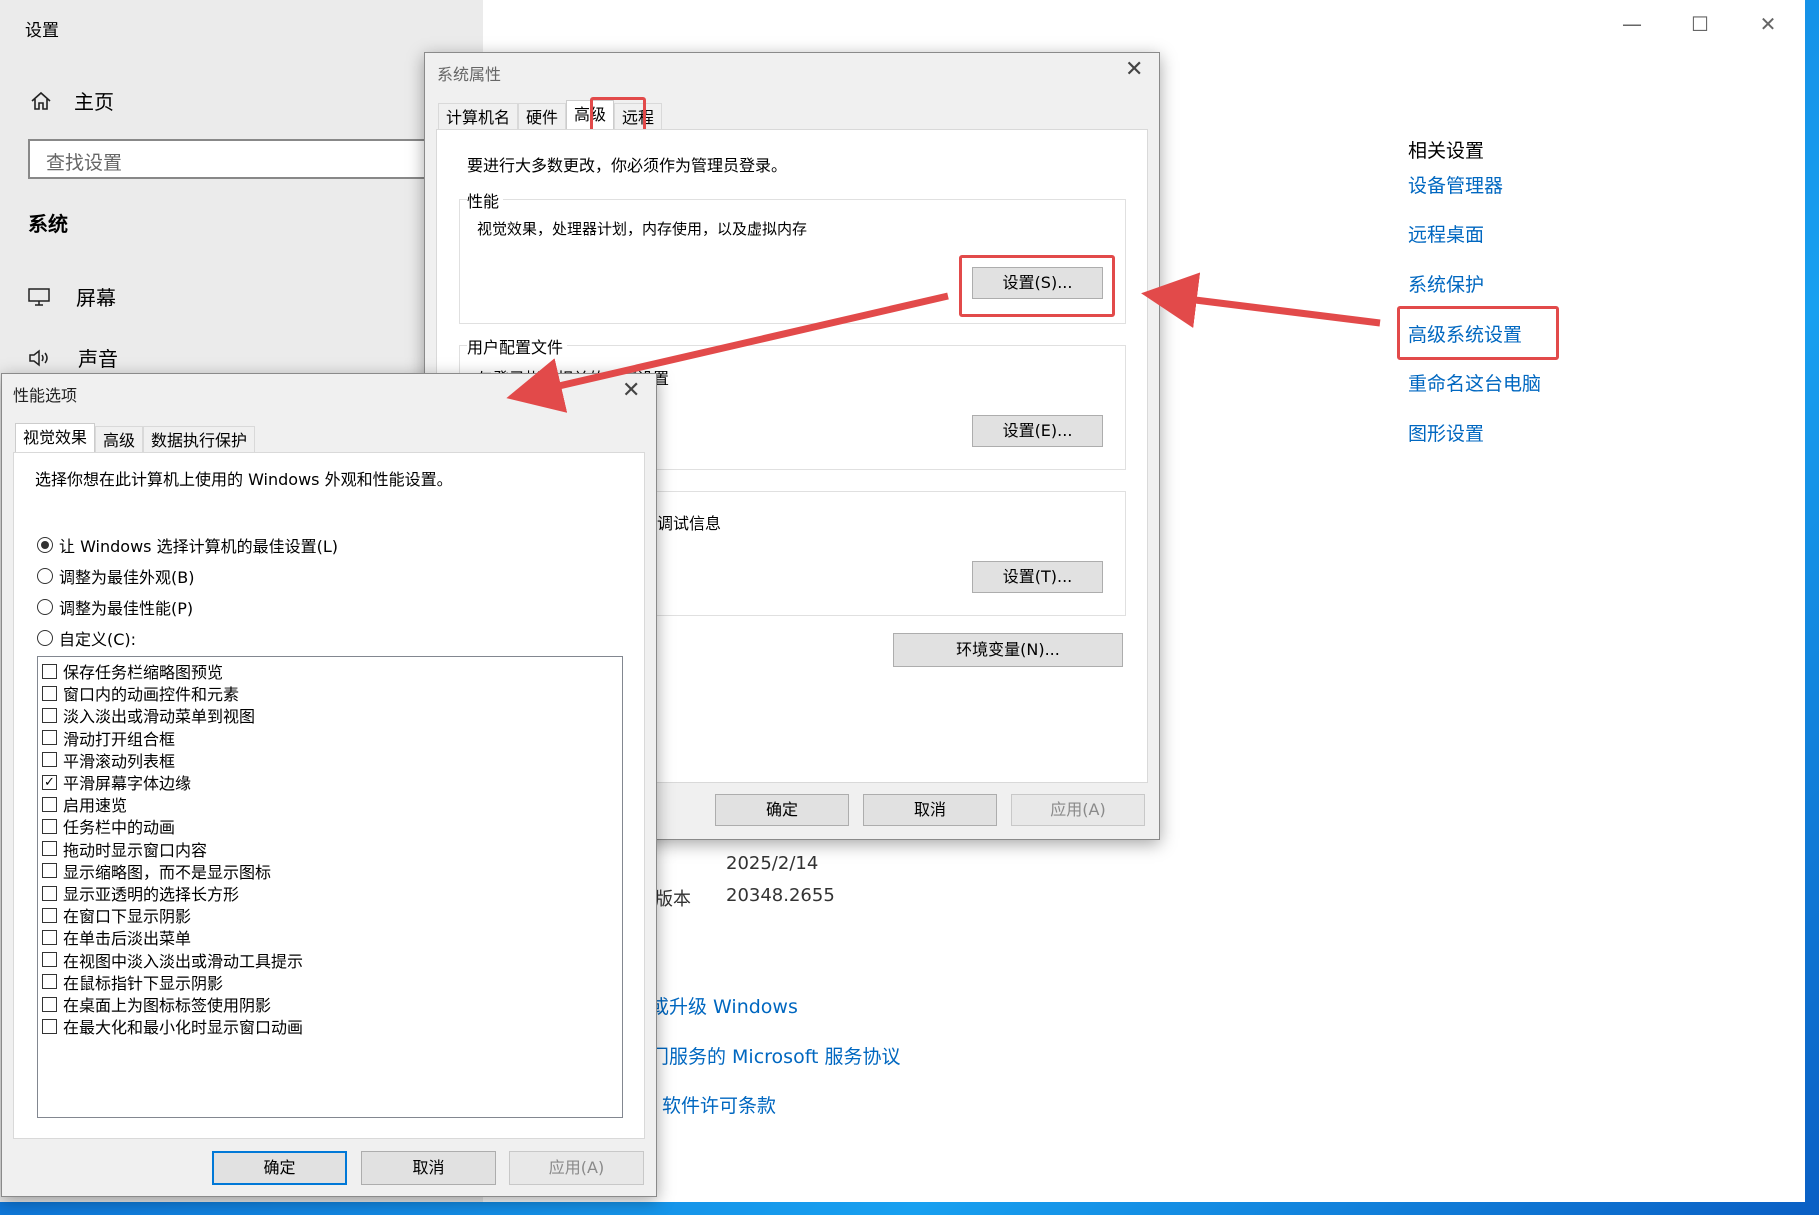  I want to click on arrow-to-performance-dialog, so click(727, 352).